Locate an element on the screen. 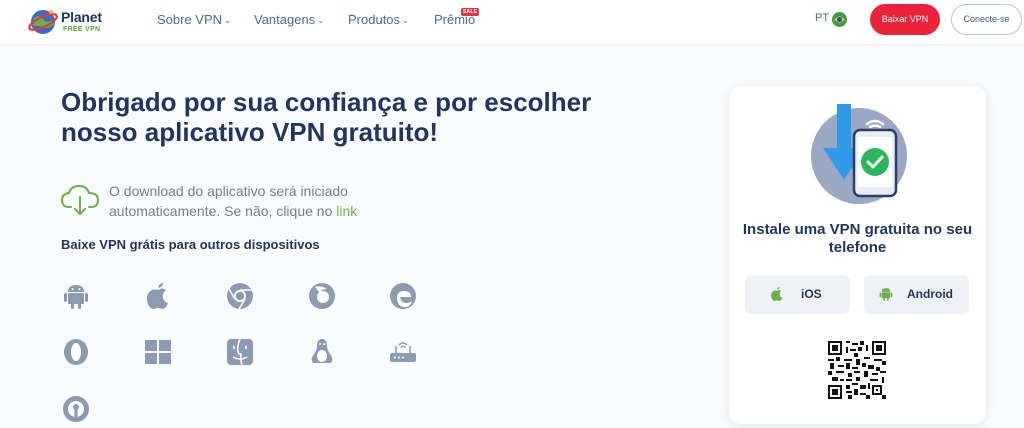  nav-label: Sobre VPN is located at coordinates (190, 19).